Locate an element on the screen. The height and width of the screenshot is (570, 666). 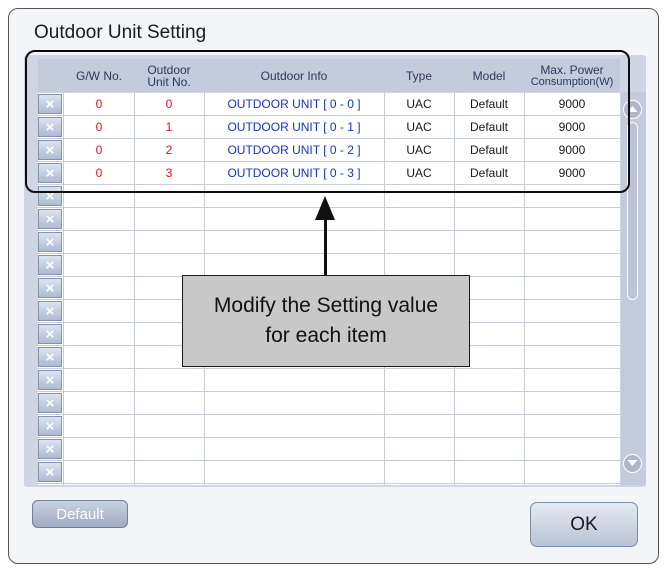
annotation-line2: for each item is located at coordinates (326, 335).